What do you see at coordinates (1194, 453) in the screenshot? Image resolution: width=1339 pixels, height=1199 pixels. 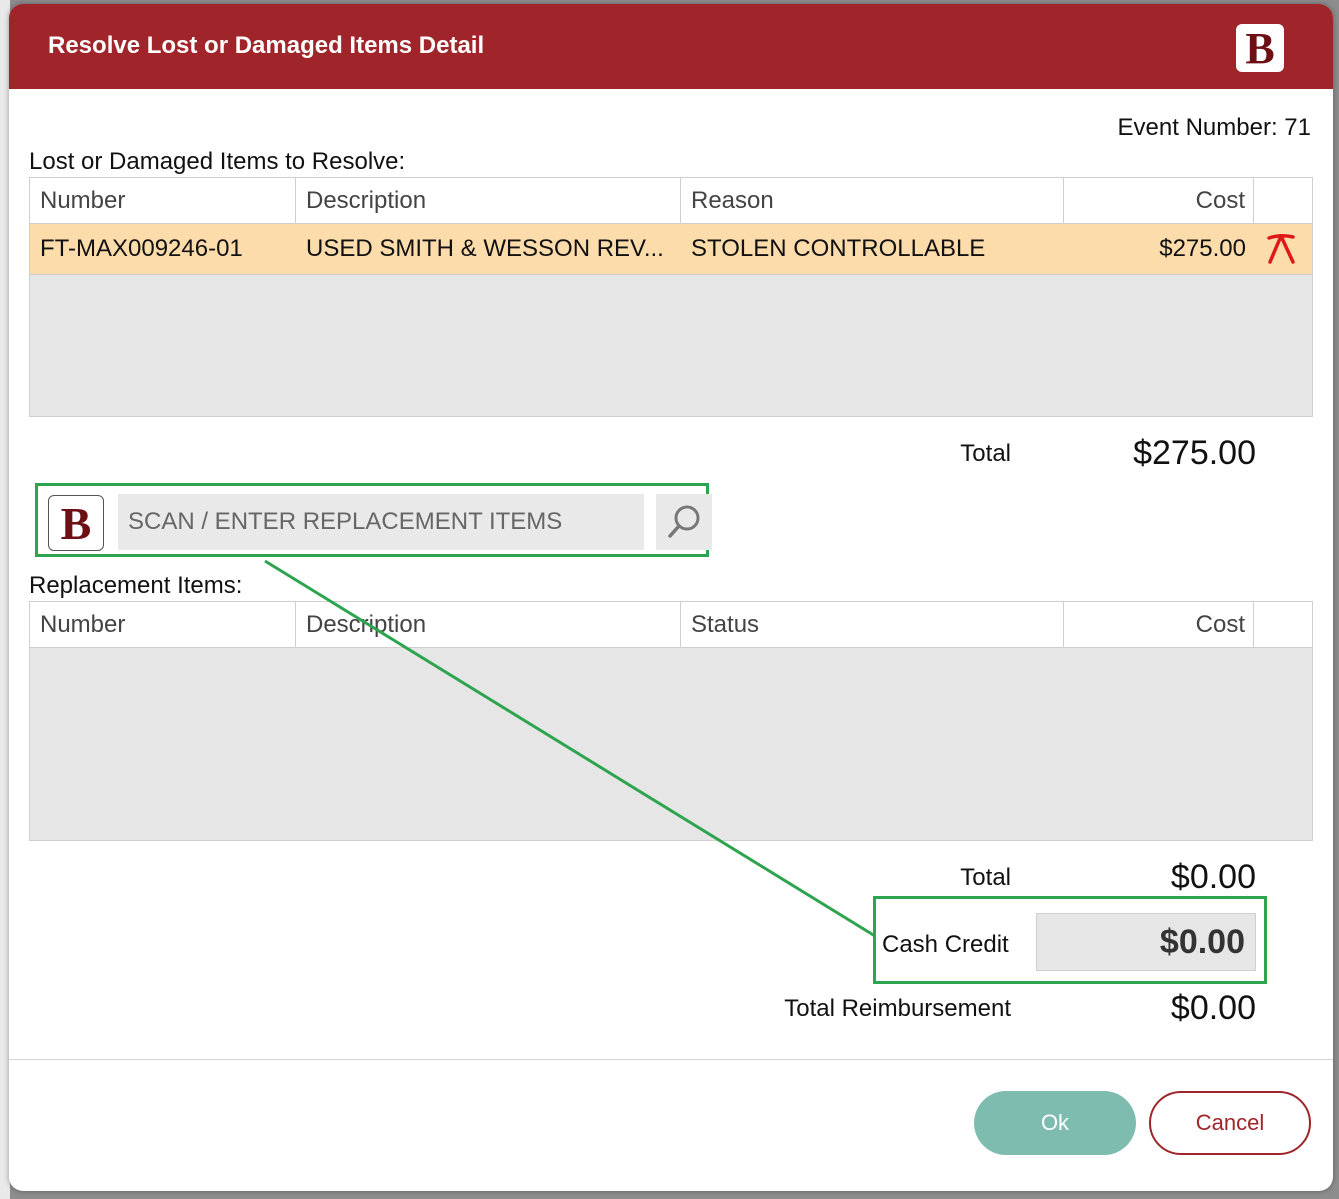 I see `lost-total-value: $275.00` at bounding box center [1194, 453].